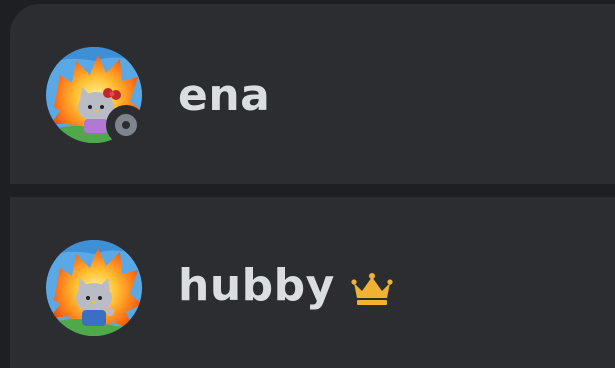  What do you see at coordinates (224, 95) in the screenshot?
I see `member-name: ena` at bounding box center [224, 95].